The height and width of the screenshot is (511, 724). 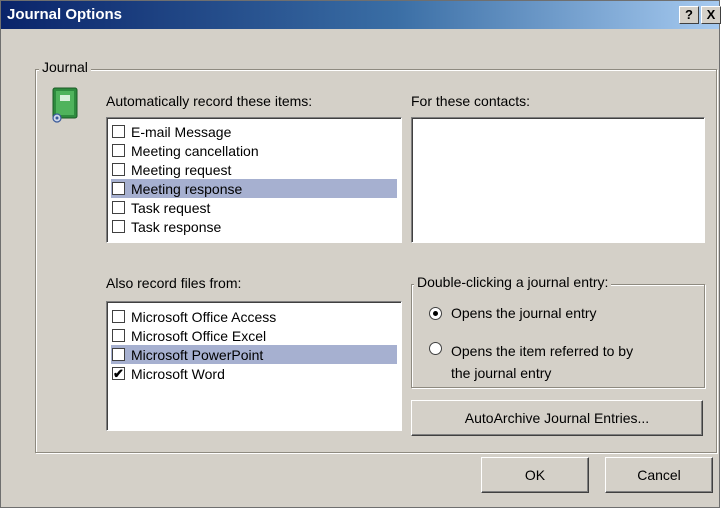 I want to click on list-item-label: E-mail Message, so click(x=181, y=131).